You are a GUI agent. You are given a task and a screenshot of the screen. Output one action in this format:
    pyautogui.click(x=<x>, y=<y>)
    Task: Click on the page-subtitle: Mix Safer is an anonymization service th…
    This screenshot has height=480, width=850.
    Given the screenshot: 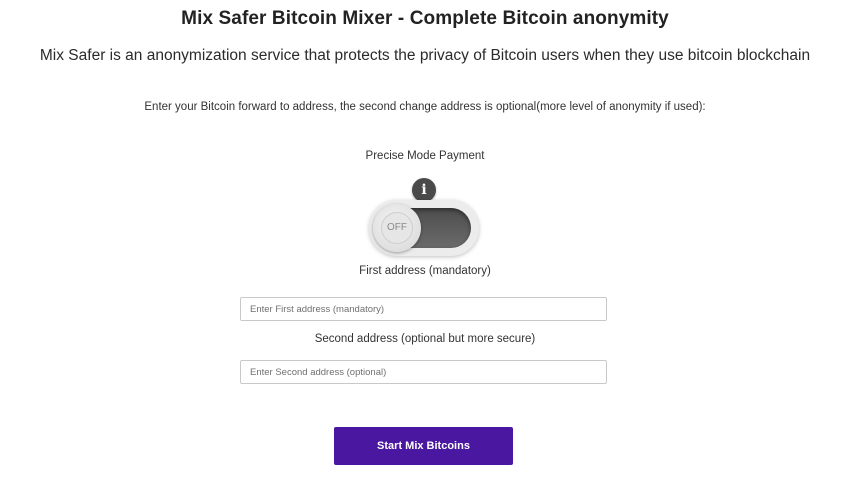 What is the action you would take?
    pyautogui.click(x=425, y=55)
    